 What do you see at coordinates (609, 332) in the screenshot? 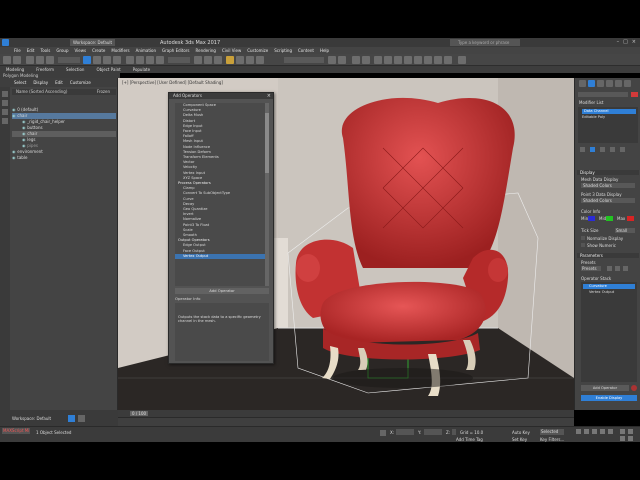
I see `operator-stack-list: Curvature Vertex Output` at bounding box center [609, 332].